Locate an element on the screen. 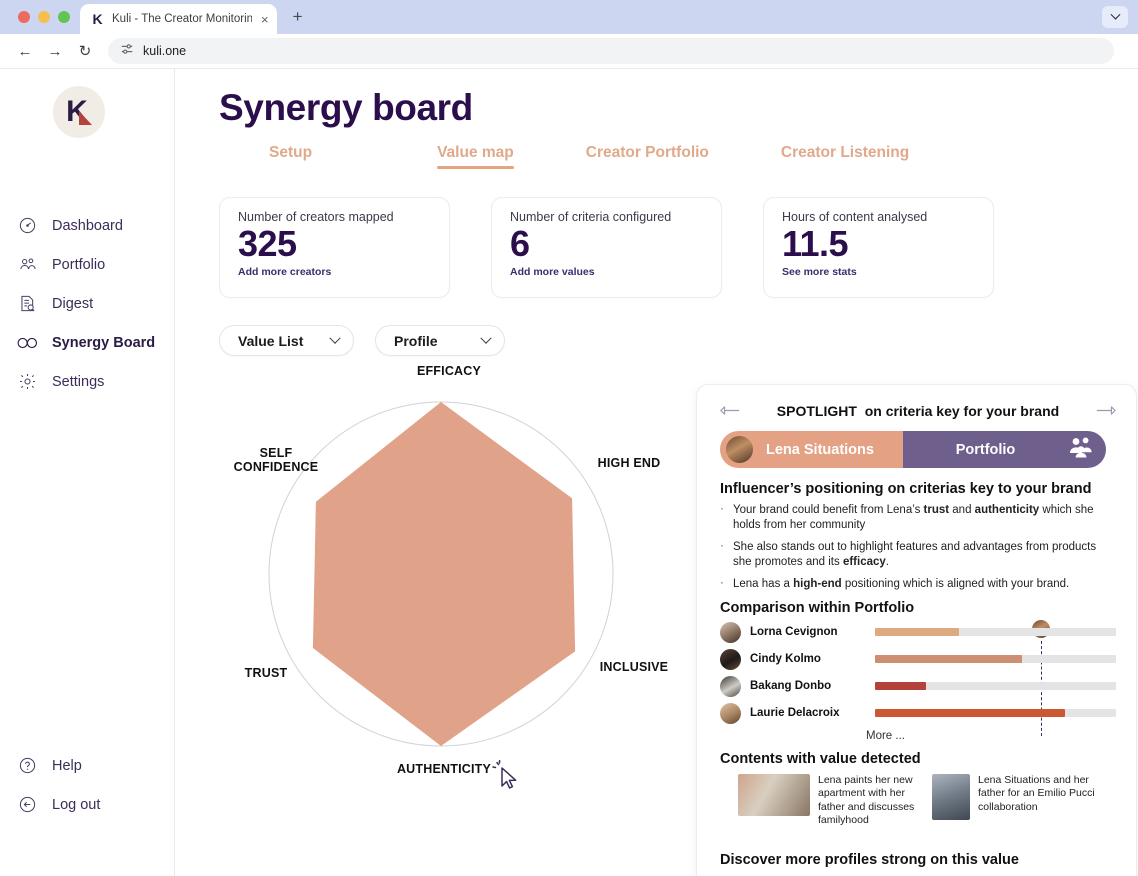  stat-action-link: Add more creators is located at coordinates (336, 272).